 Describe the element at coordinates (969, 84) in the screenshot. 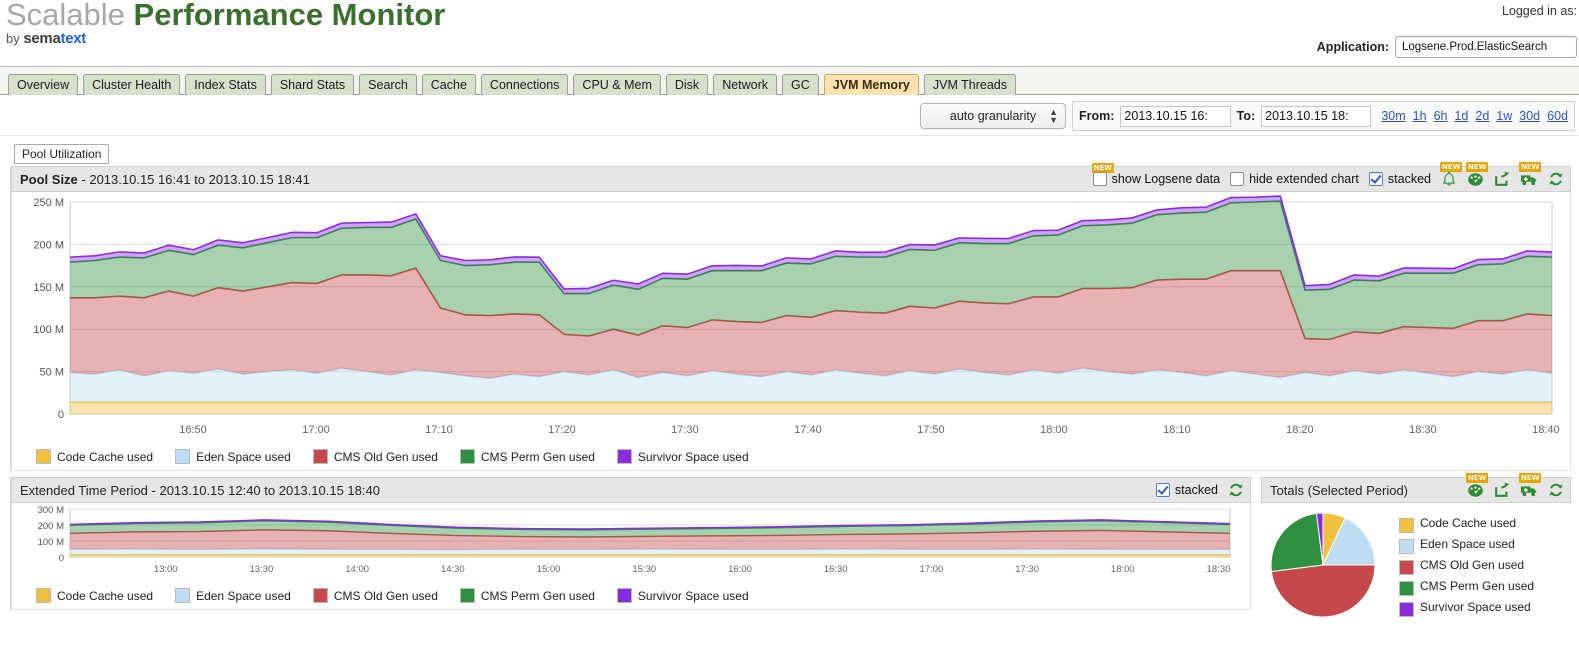

I see `tab-jvm-threads: JVM Threads` at that location.